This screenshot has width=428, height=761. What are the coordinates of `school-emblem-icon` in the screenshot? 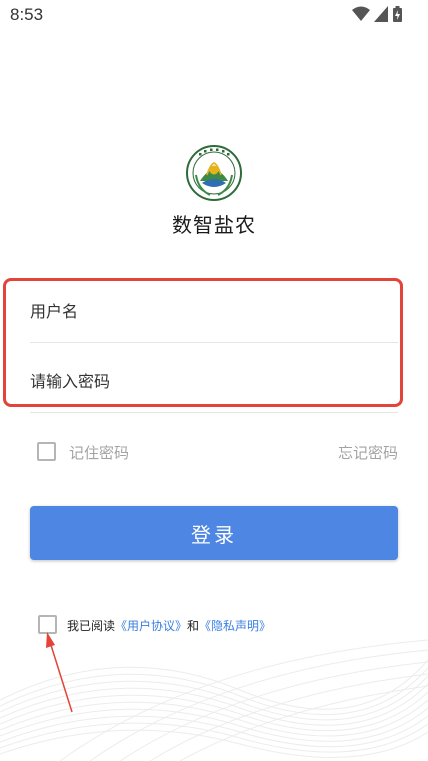 It's located at (214, 173).